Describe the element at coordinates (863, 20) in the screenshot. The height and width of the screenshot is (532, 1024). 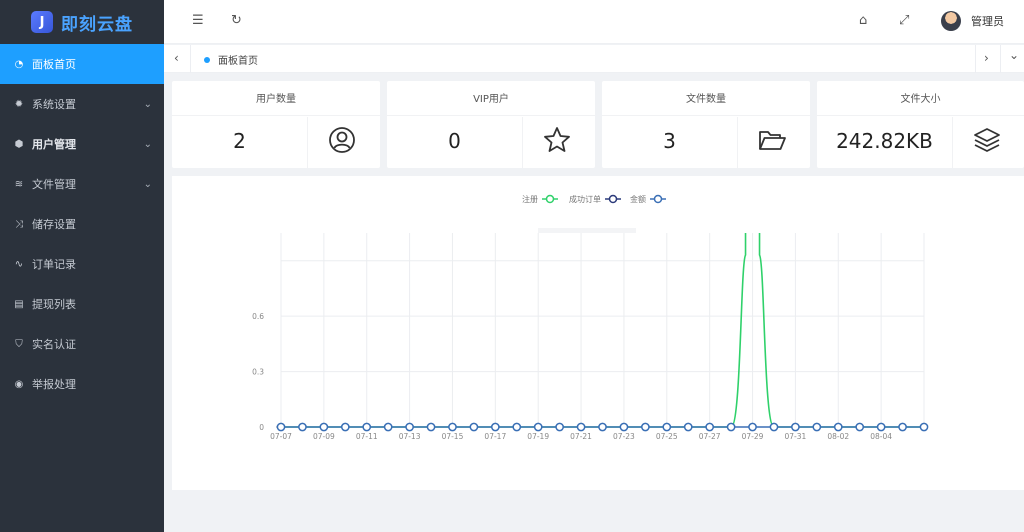
I see `home-icon: ⌂` at that location.